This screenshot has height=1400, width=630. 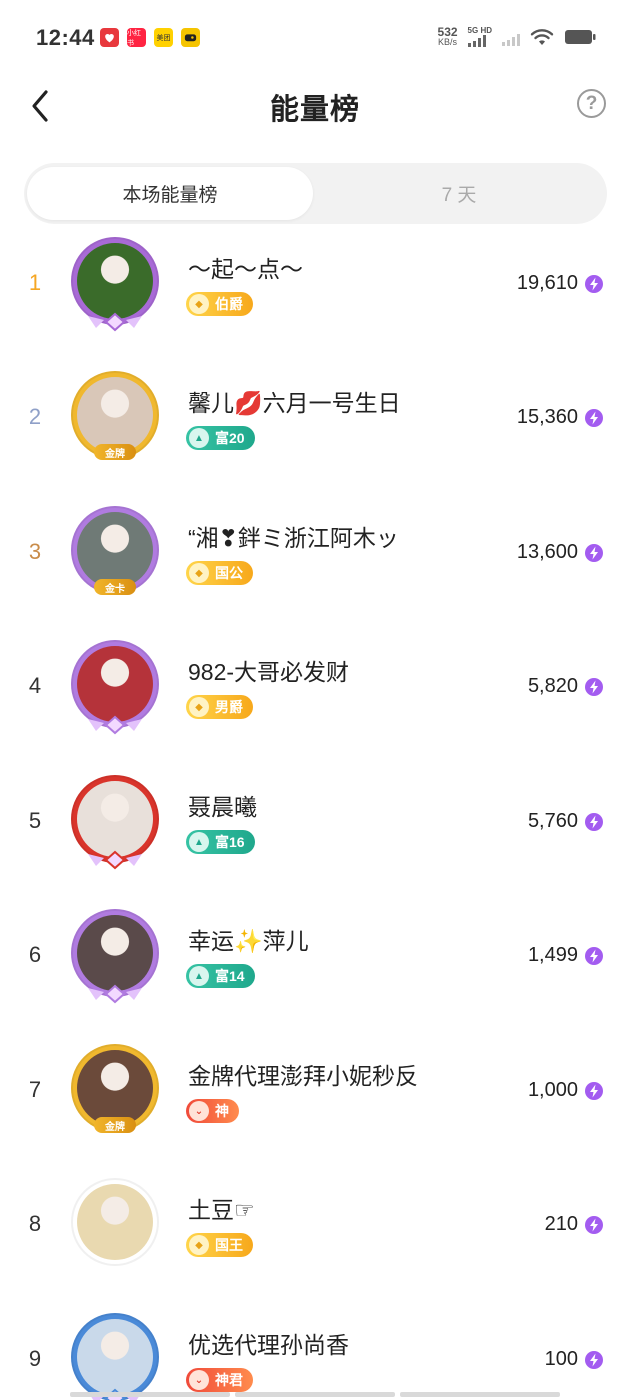 I want to click on rank-number: 5, so click(x=35, y=820).